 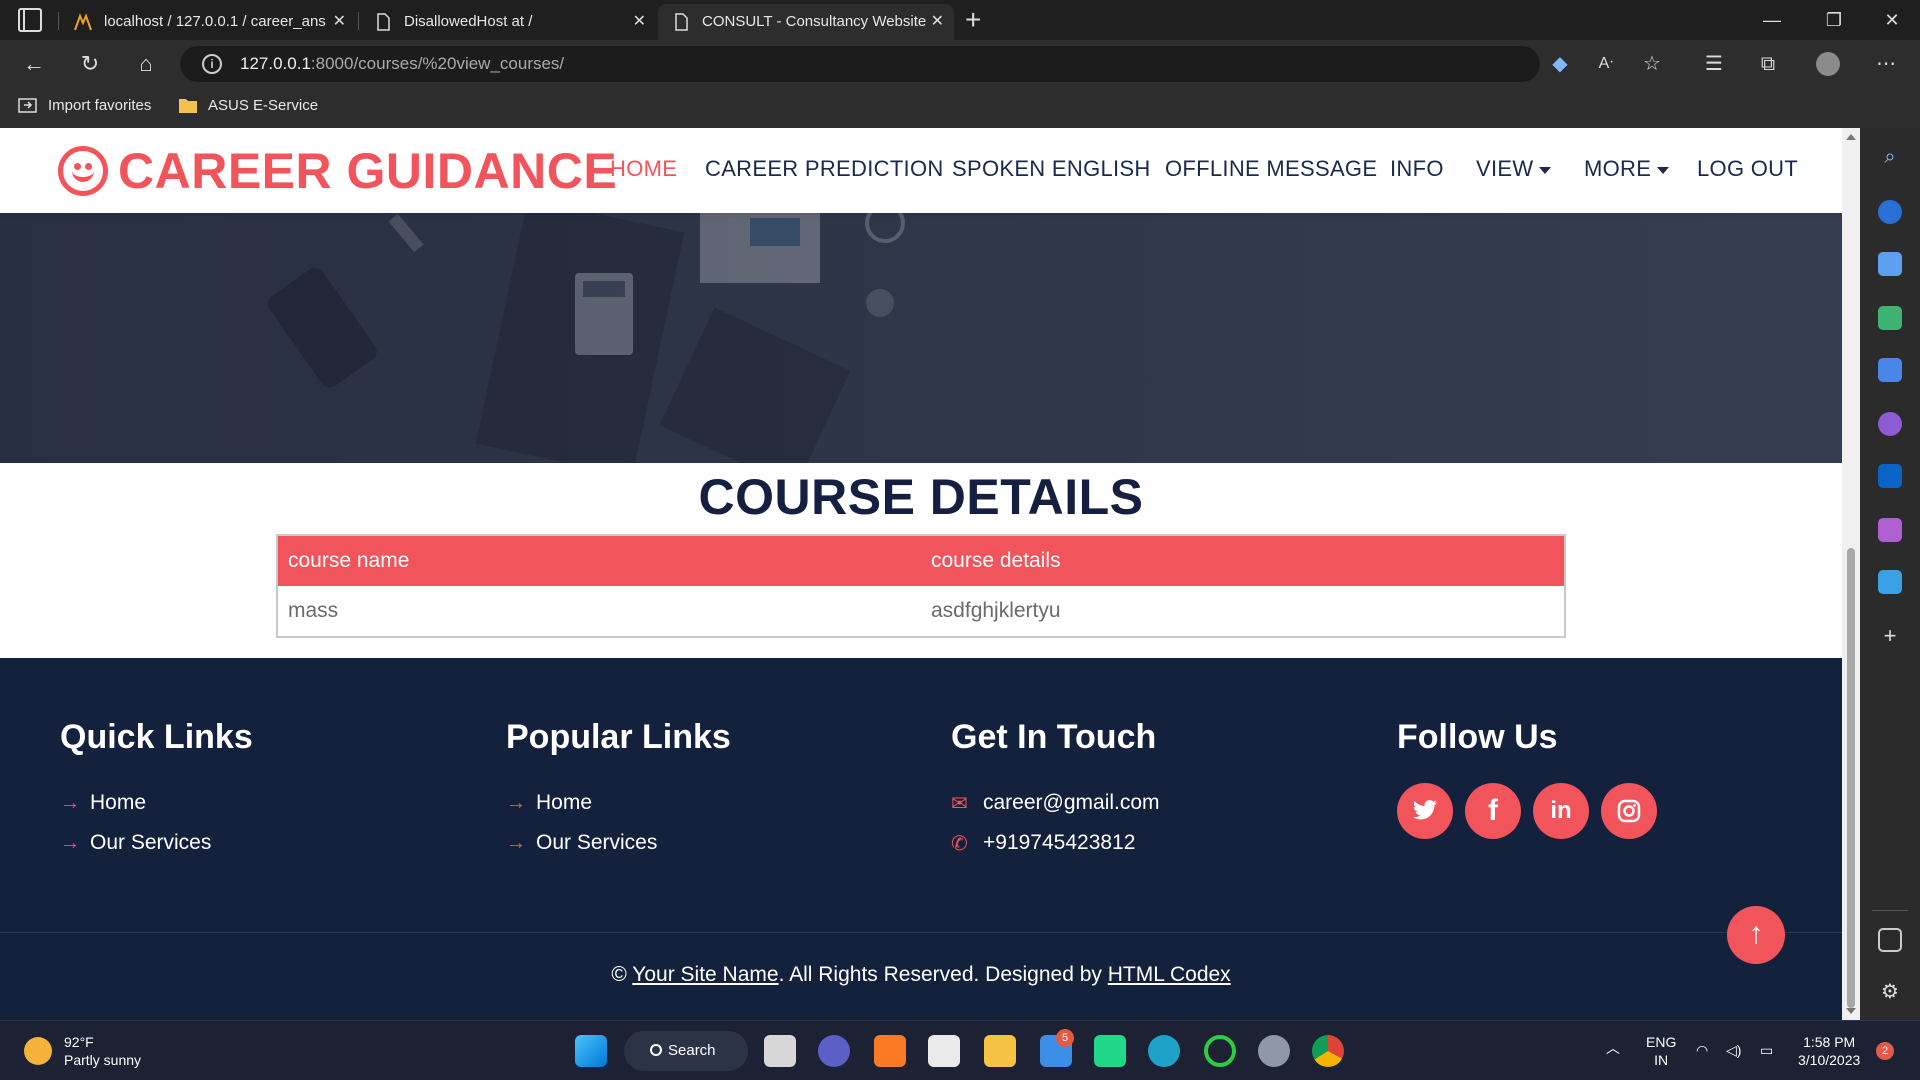 I want to click on tab-disallowedhost: DisallowedHost at / ✕, so click(x=508, y=22).